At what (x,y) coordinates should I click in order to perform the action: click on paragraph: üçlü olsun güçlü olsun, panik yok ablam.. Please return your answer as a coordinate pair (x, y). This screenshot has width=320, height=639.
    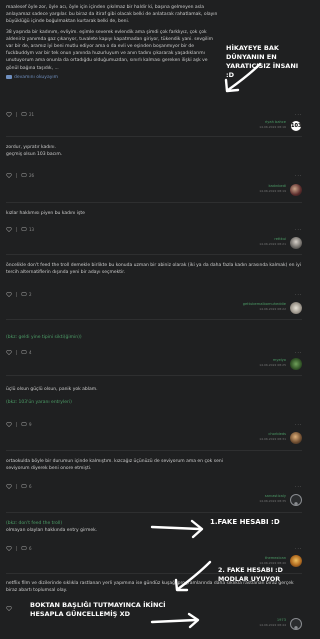
    Looking at the image, I should click on (52, 389).